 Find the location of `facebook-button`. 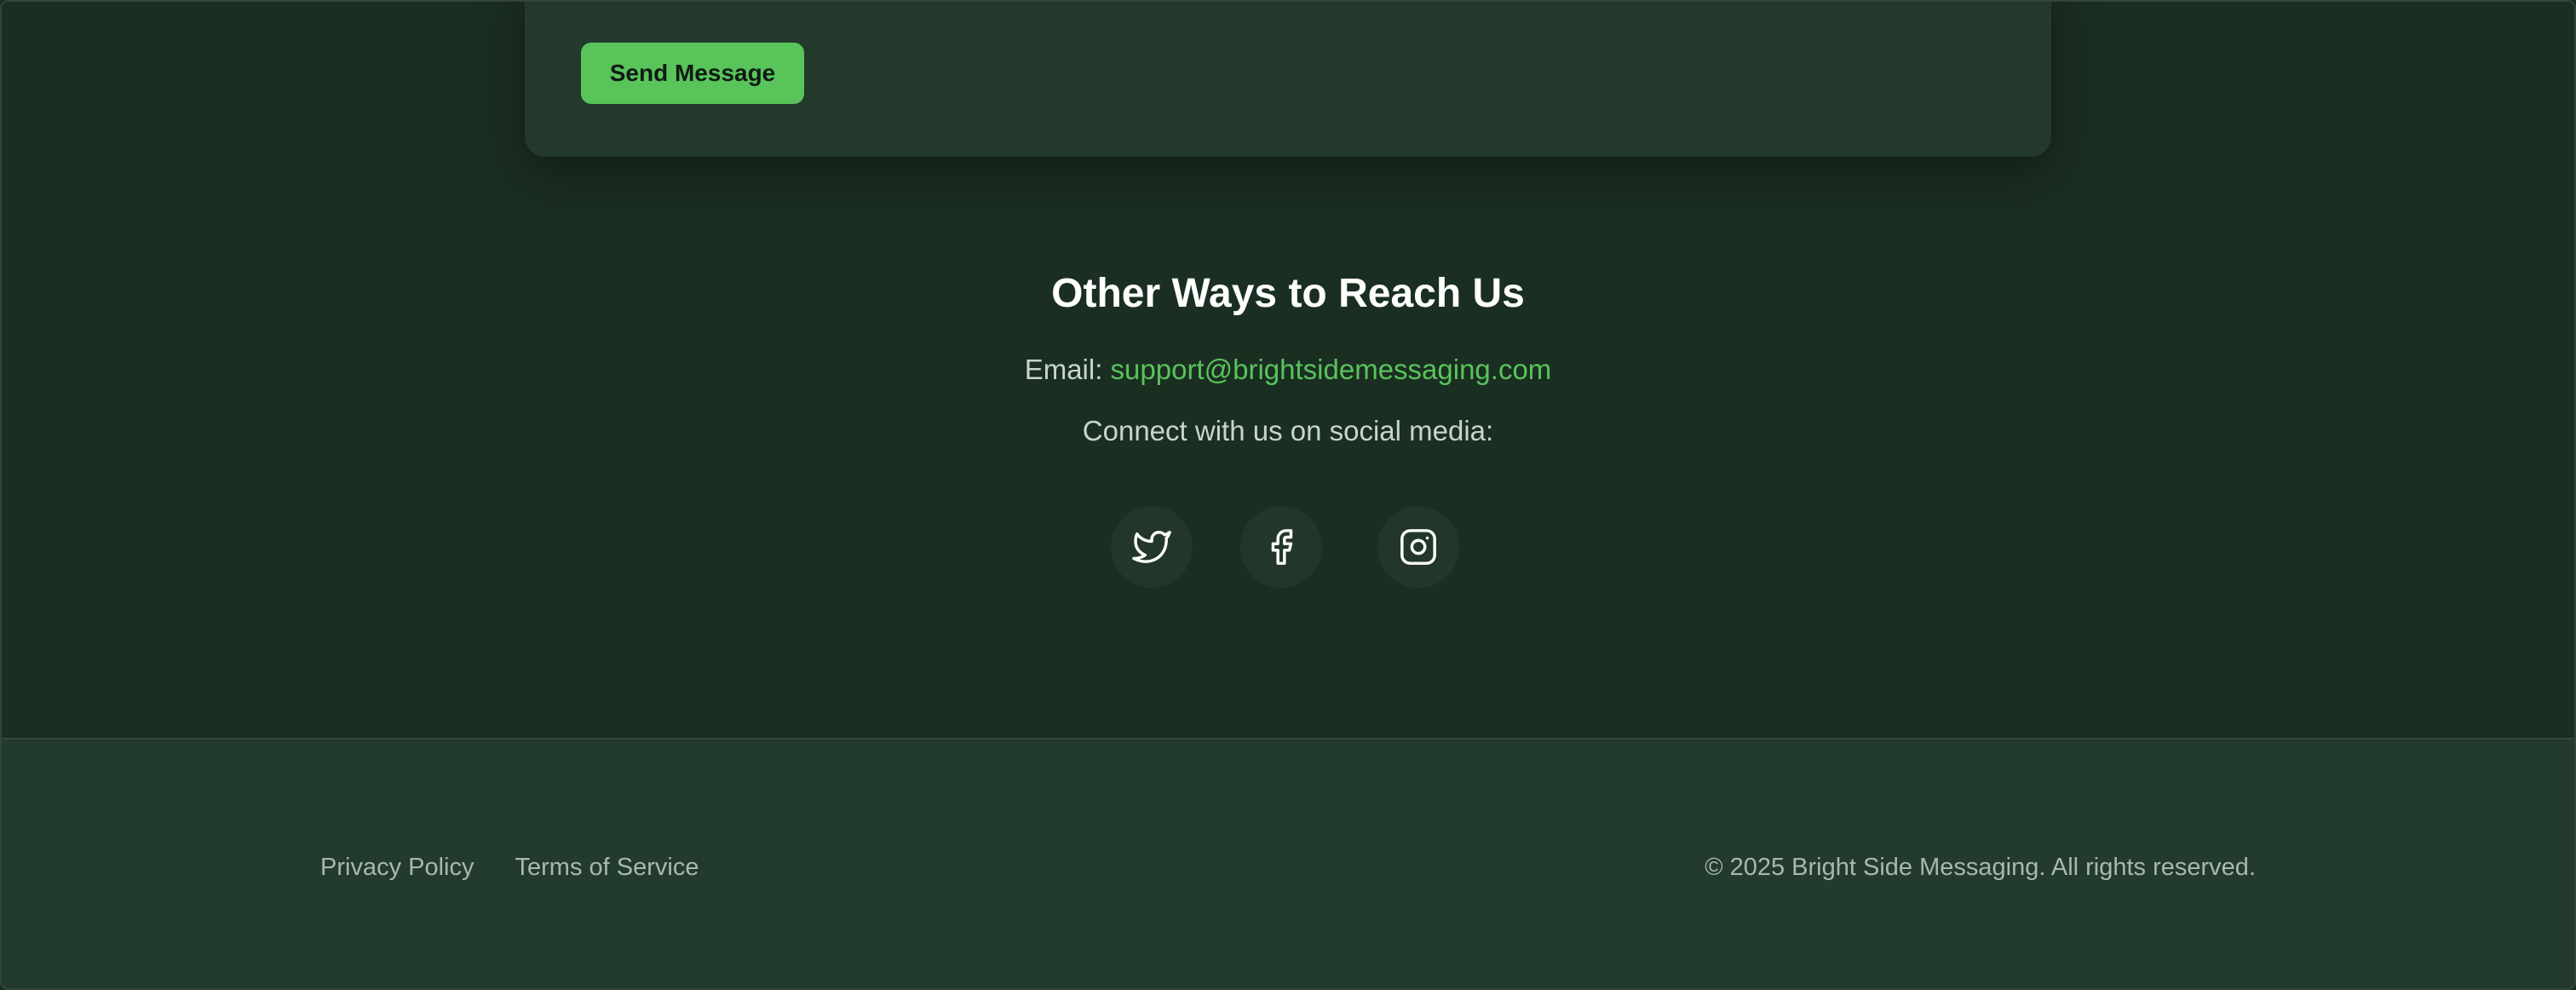

facebook-button is located at coordinates (1281, 547).